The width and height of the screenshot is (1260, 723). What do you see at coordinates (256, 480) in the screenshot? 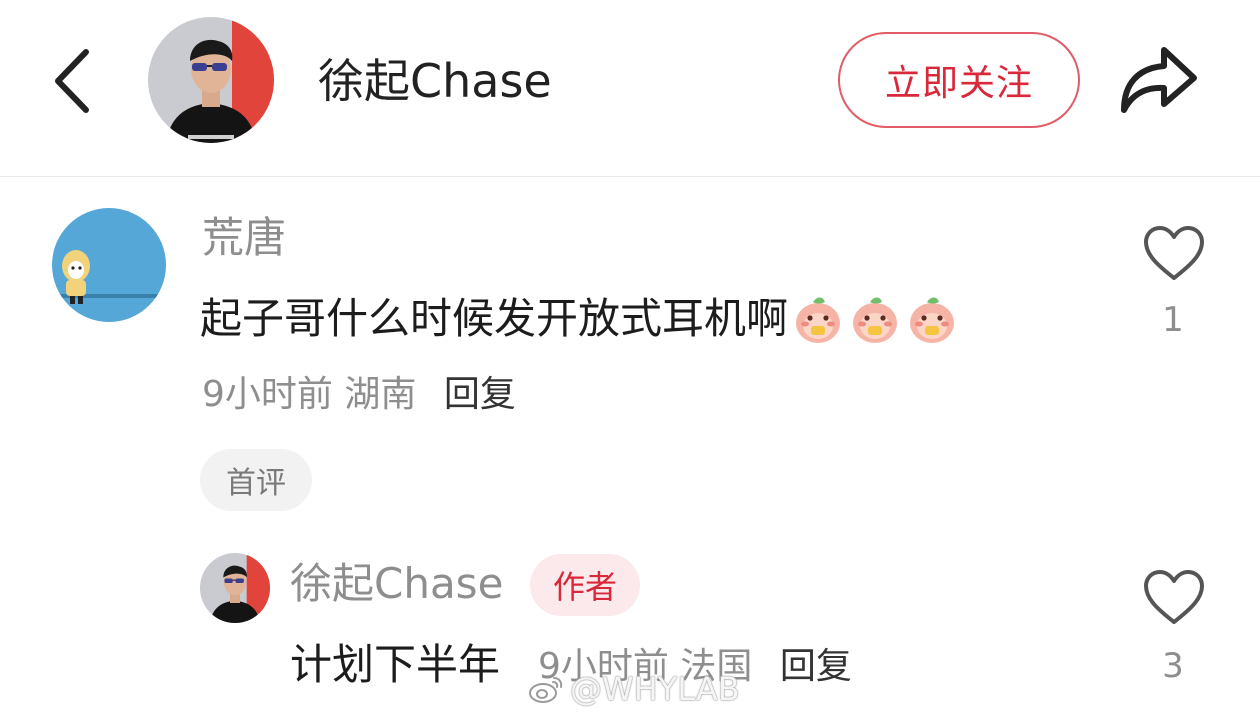
I see `first-comment-tag: 首评` at bounding box center [256, 480].